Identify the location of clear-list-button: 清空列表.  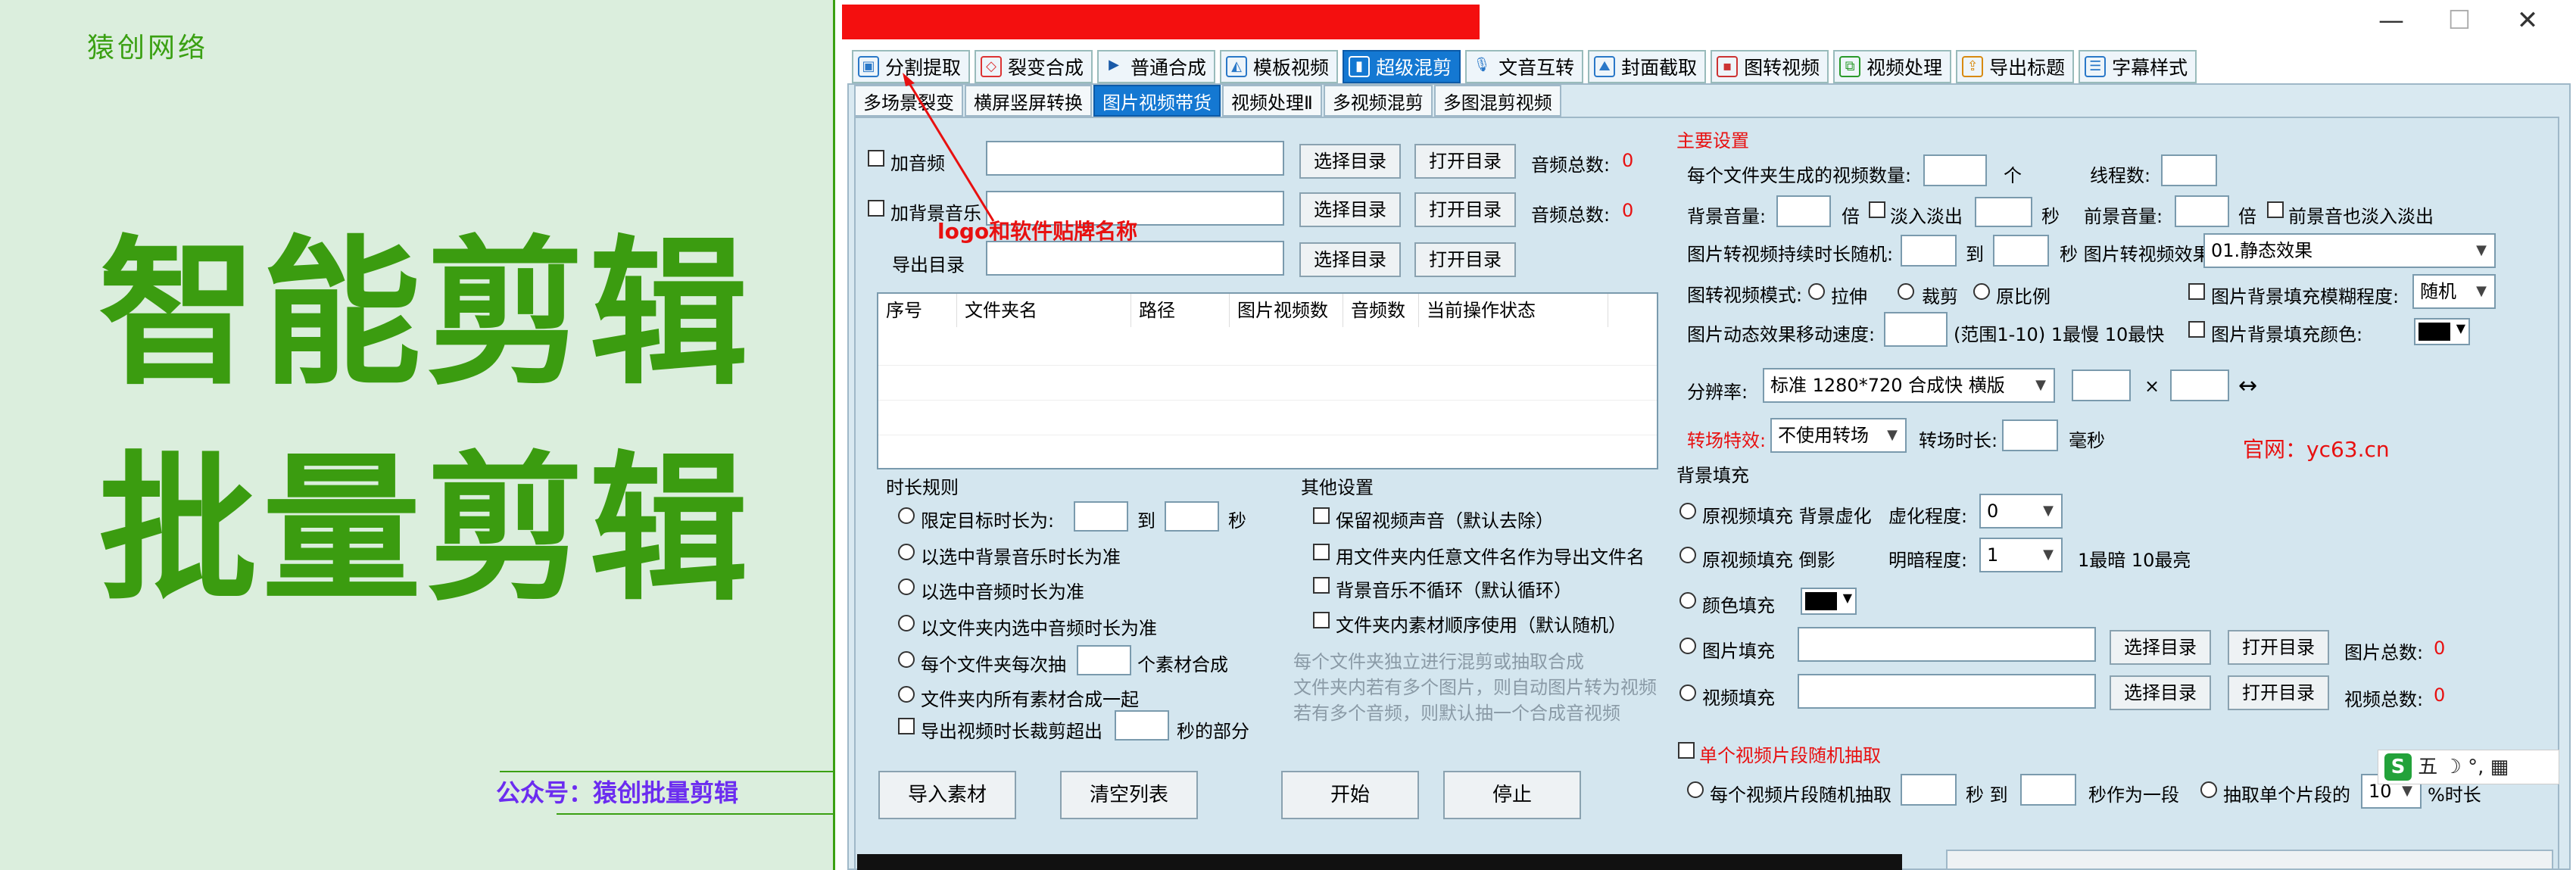
(1129, 795).